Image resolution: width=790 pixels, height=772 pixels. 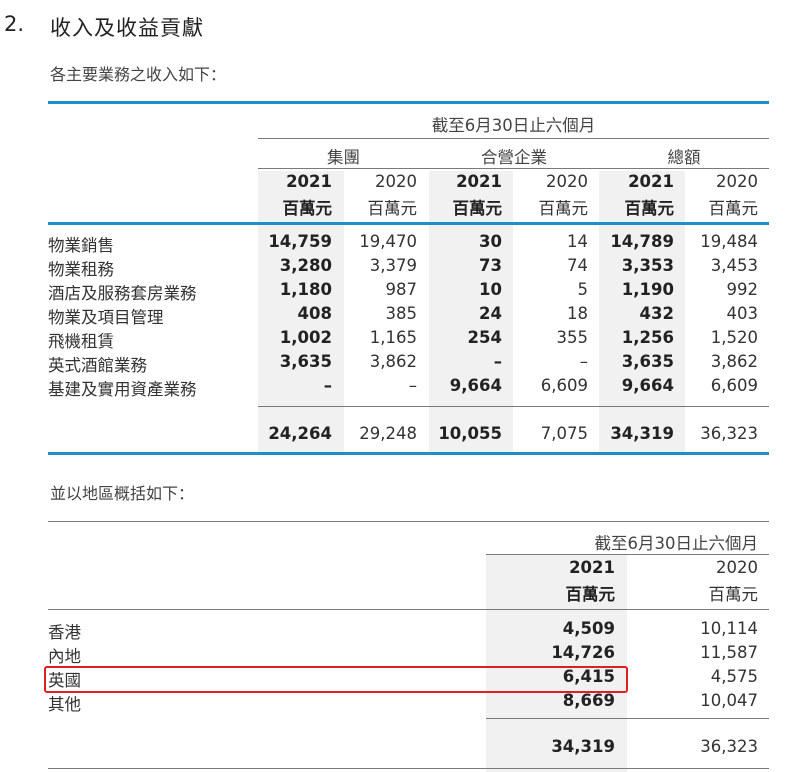 I want to click on table1-total-row: 24,264 29,248 10,055 7,075 34,319 36,323, so click(x=513, y=436).